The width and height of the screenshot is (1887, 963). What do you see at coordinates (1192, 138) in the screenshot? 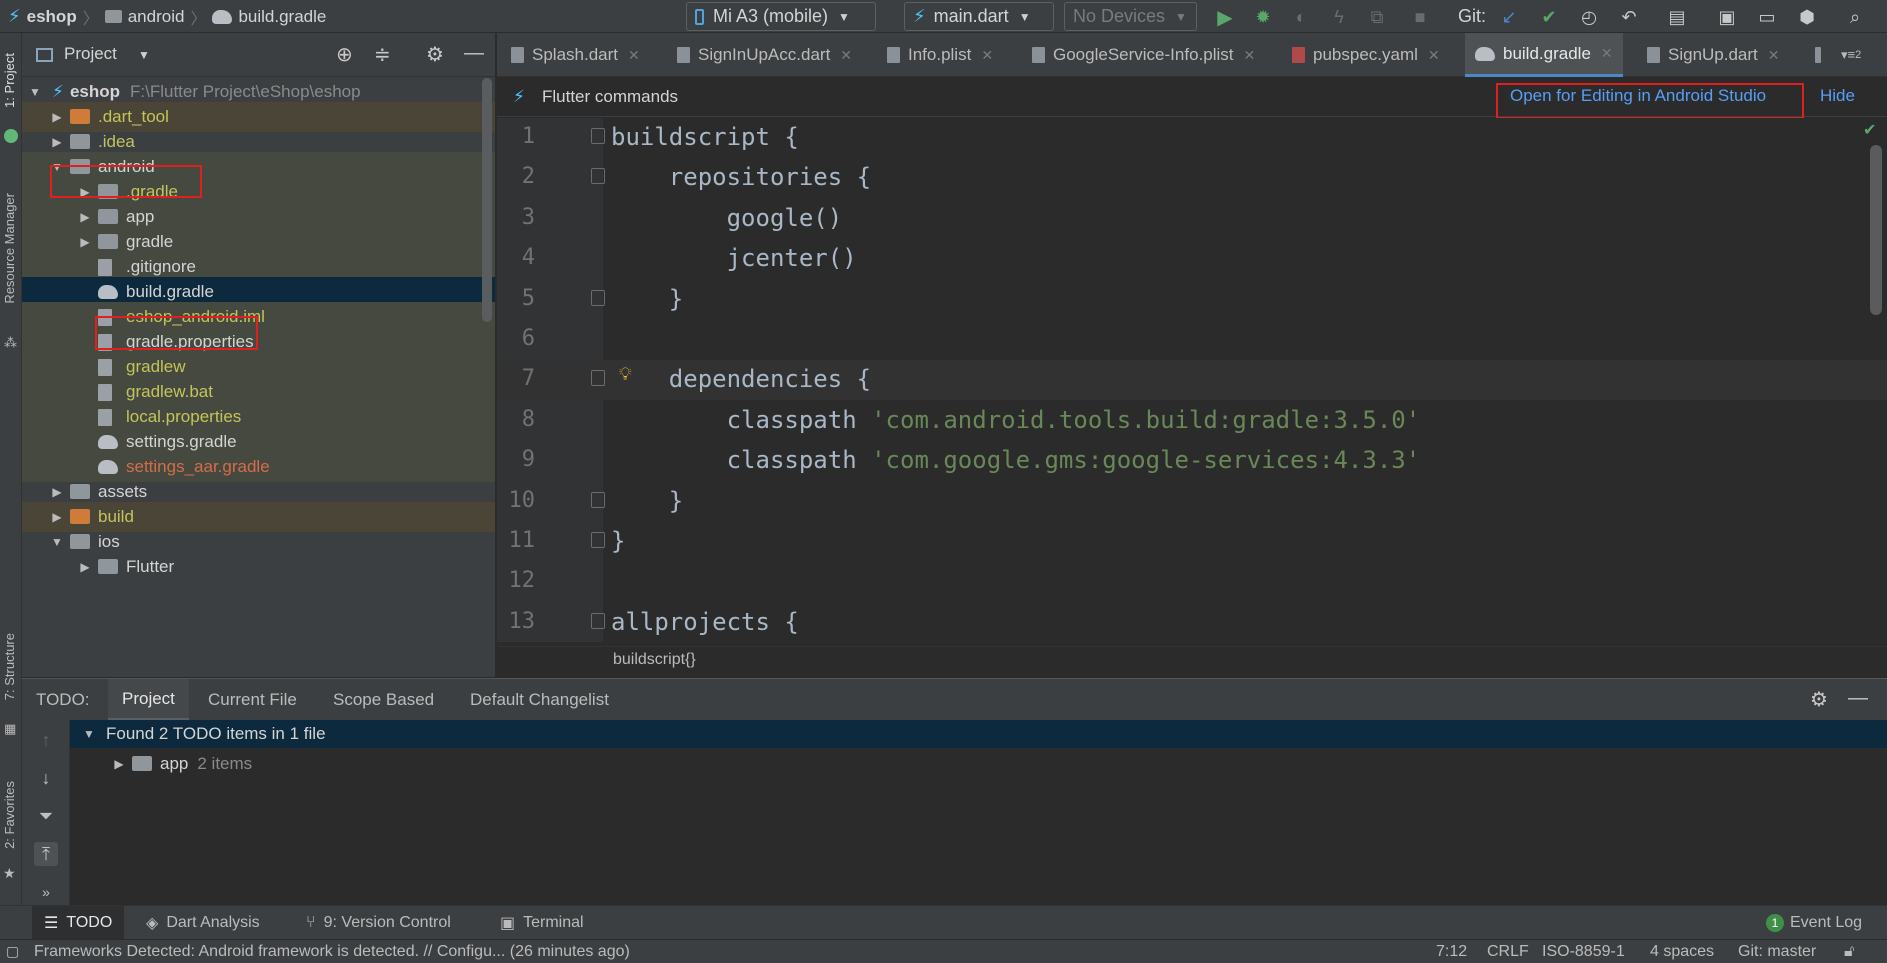
I see `code-line: 1 buildscript {` at bounding box center [1192, 138].